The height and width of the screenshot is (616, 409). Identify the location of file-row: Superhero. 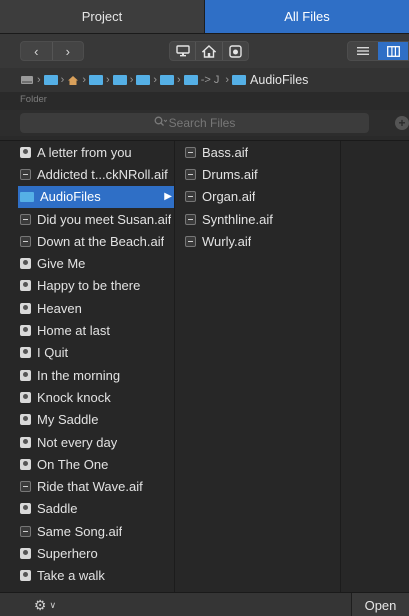
(96, 553).